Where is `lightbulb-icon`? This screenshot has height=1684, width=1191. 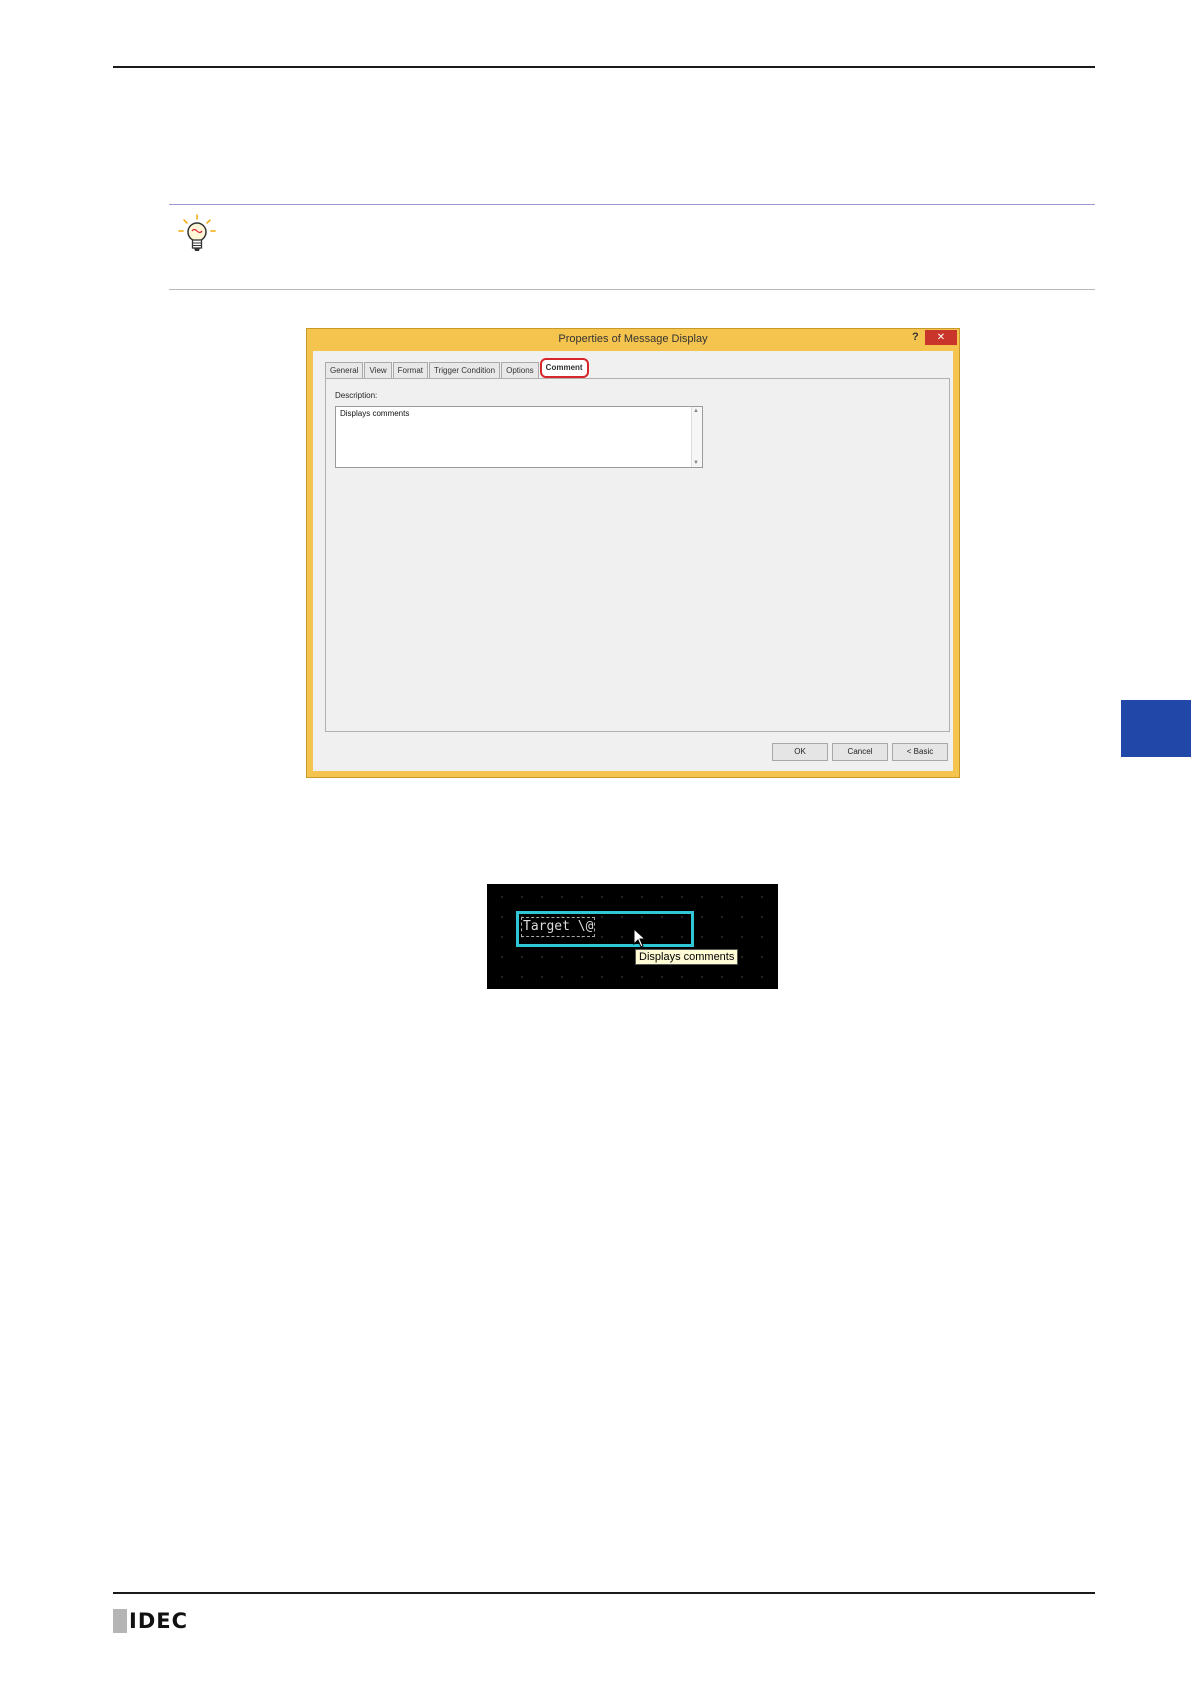 lightbulb-icon is located at coordinates (197, 232).